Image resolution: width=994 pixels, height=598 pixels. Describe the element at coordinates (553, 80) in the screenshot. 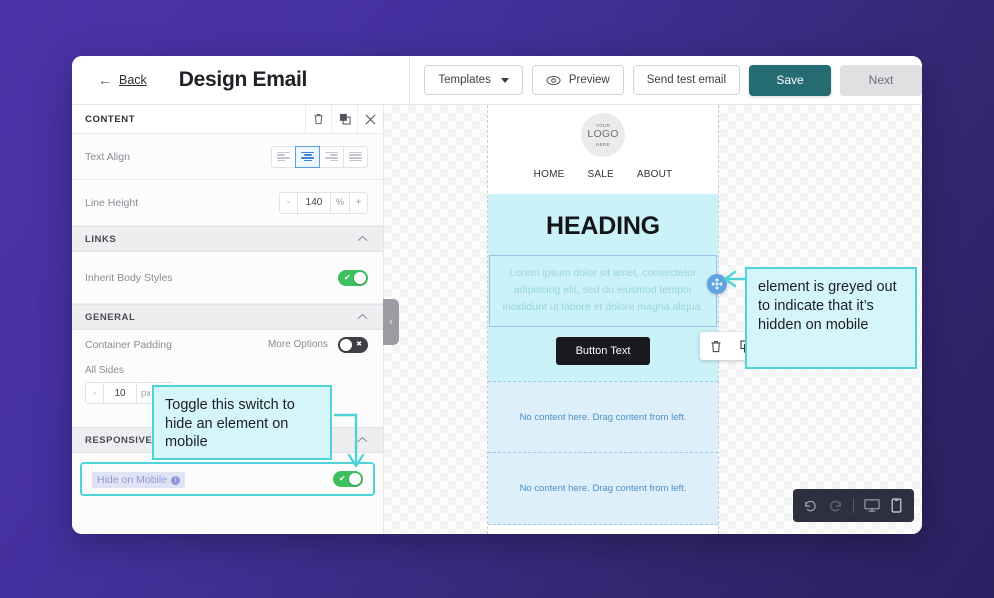

I see `eye-icon` at that location.